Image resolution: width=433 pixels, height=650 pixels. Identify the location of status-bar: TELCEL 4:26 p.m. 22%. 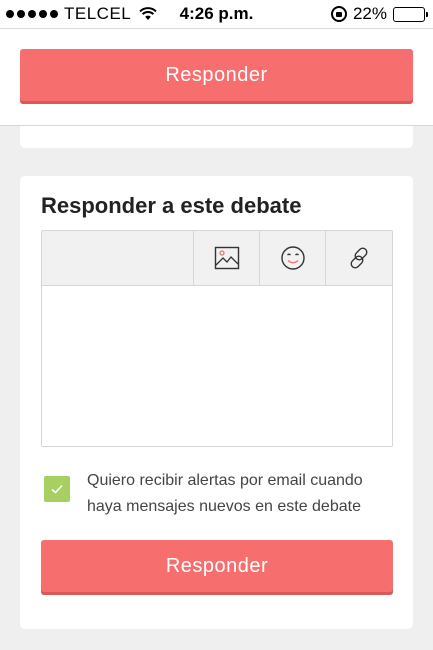
(216, 14).